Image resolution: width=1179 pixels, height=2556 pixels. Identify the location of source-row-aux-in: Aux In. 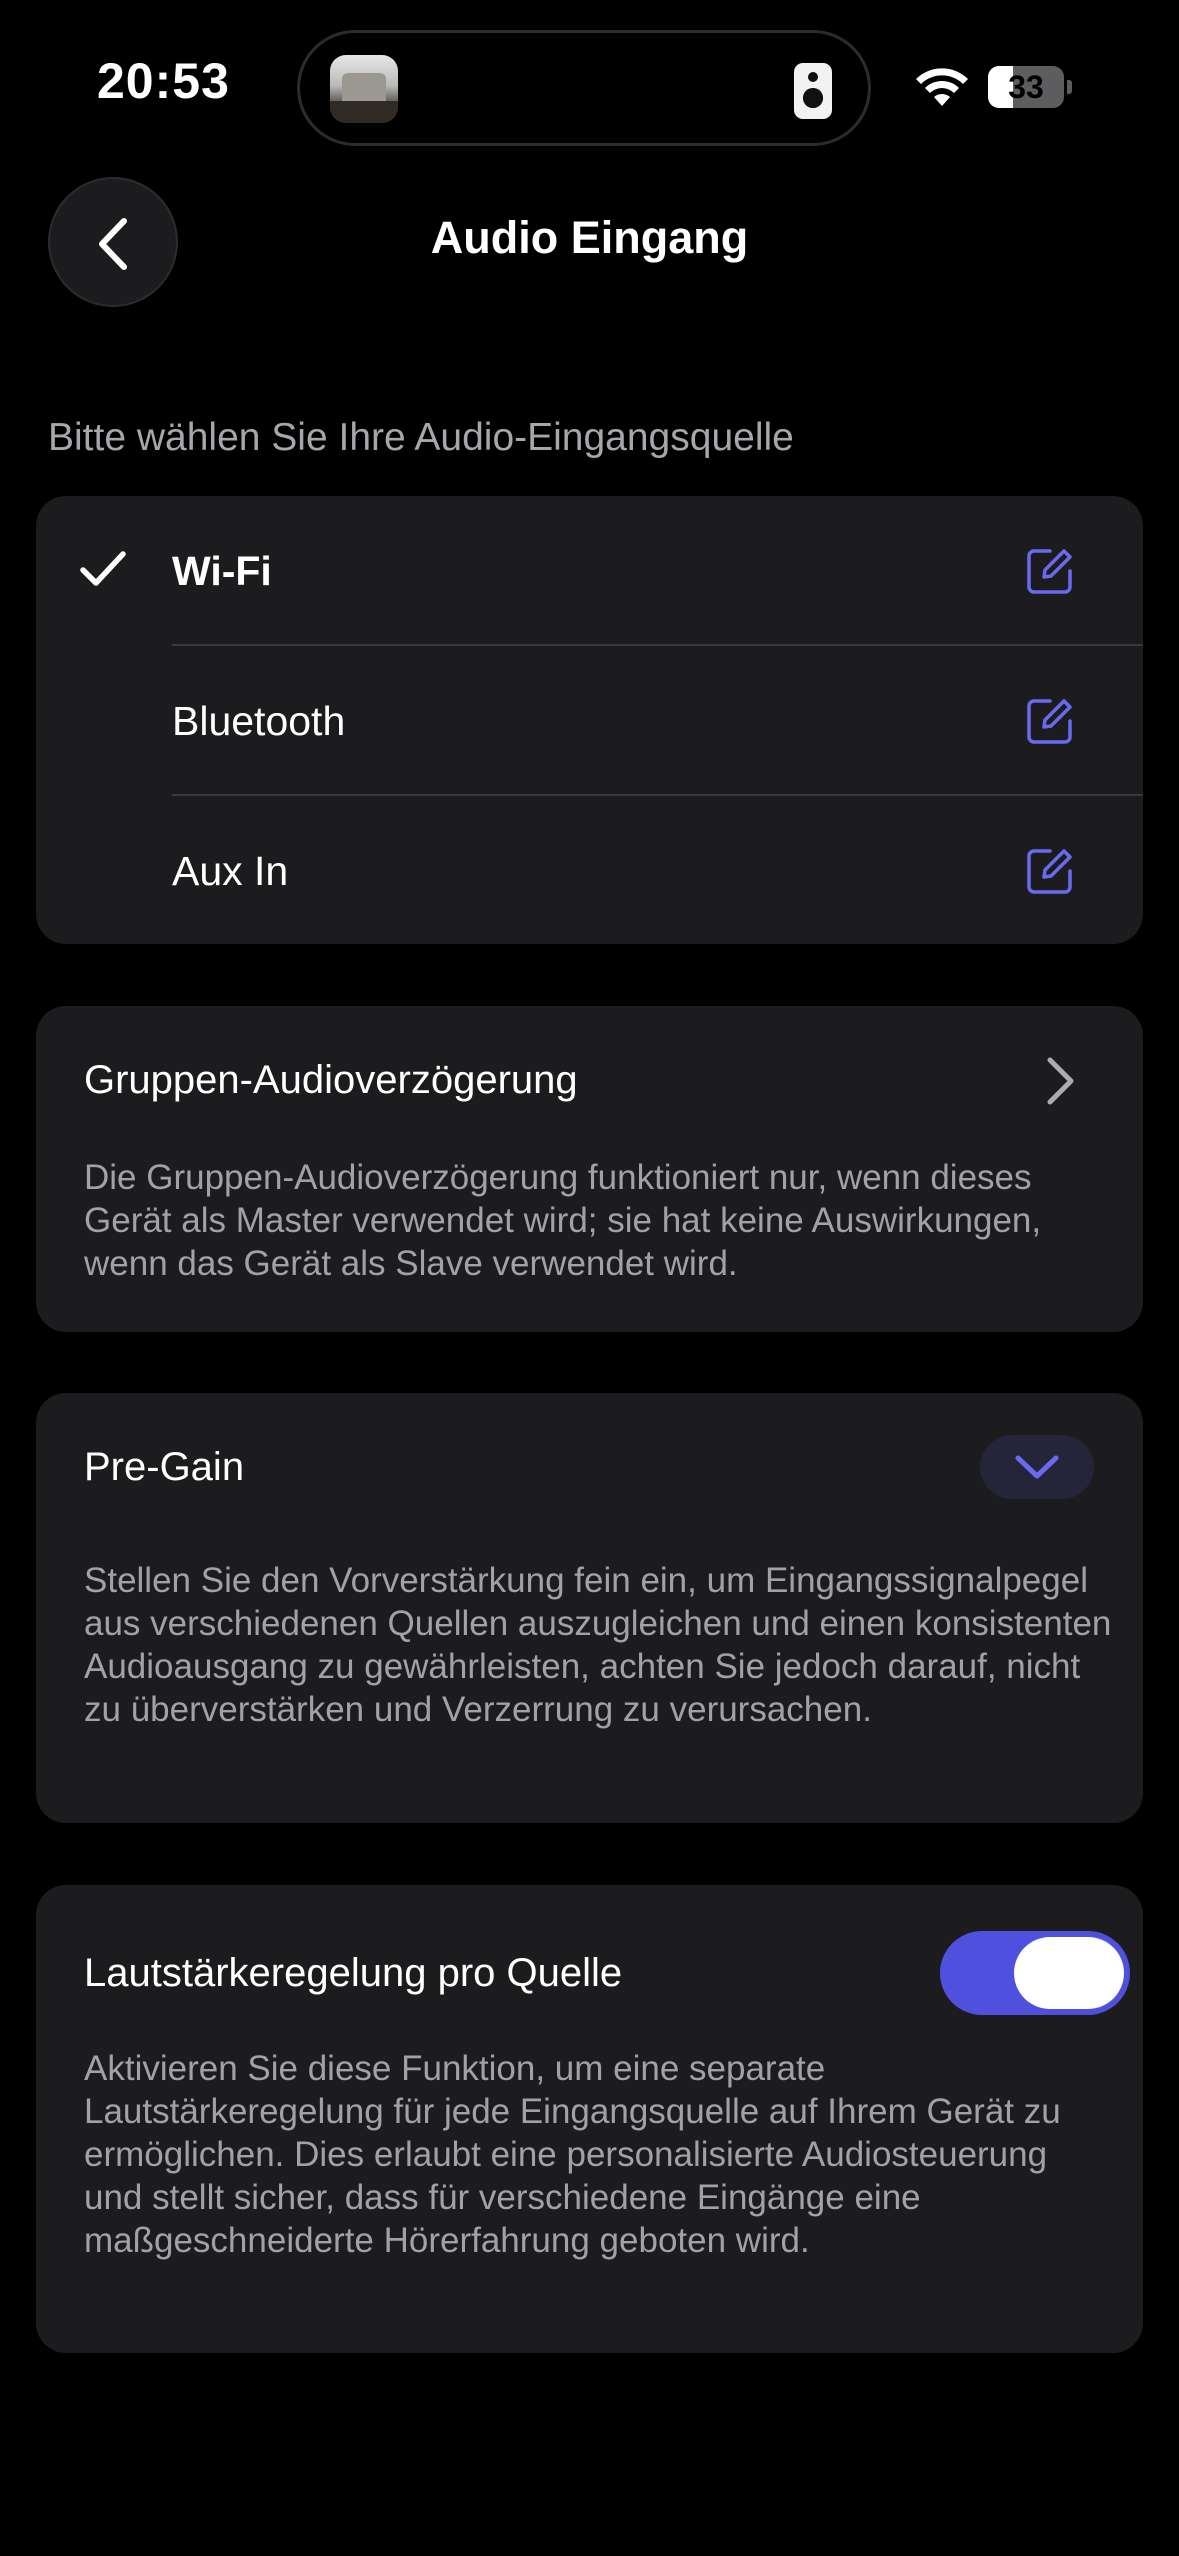
(589, 871).